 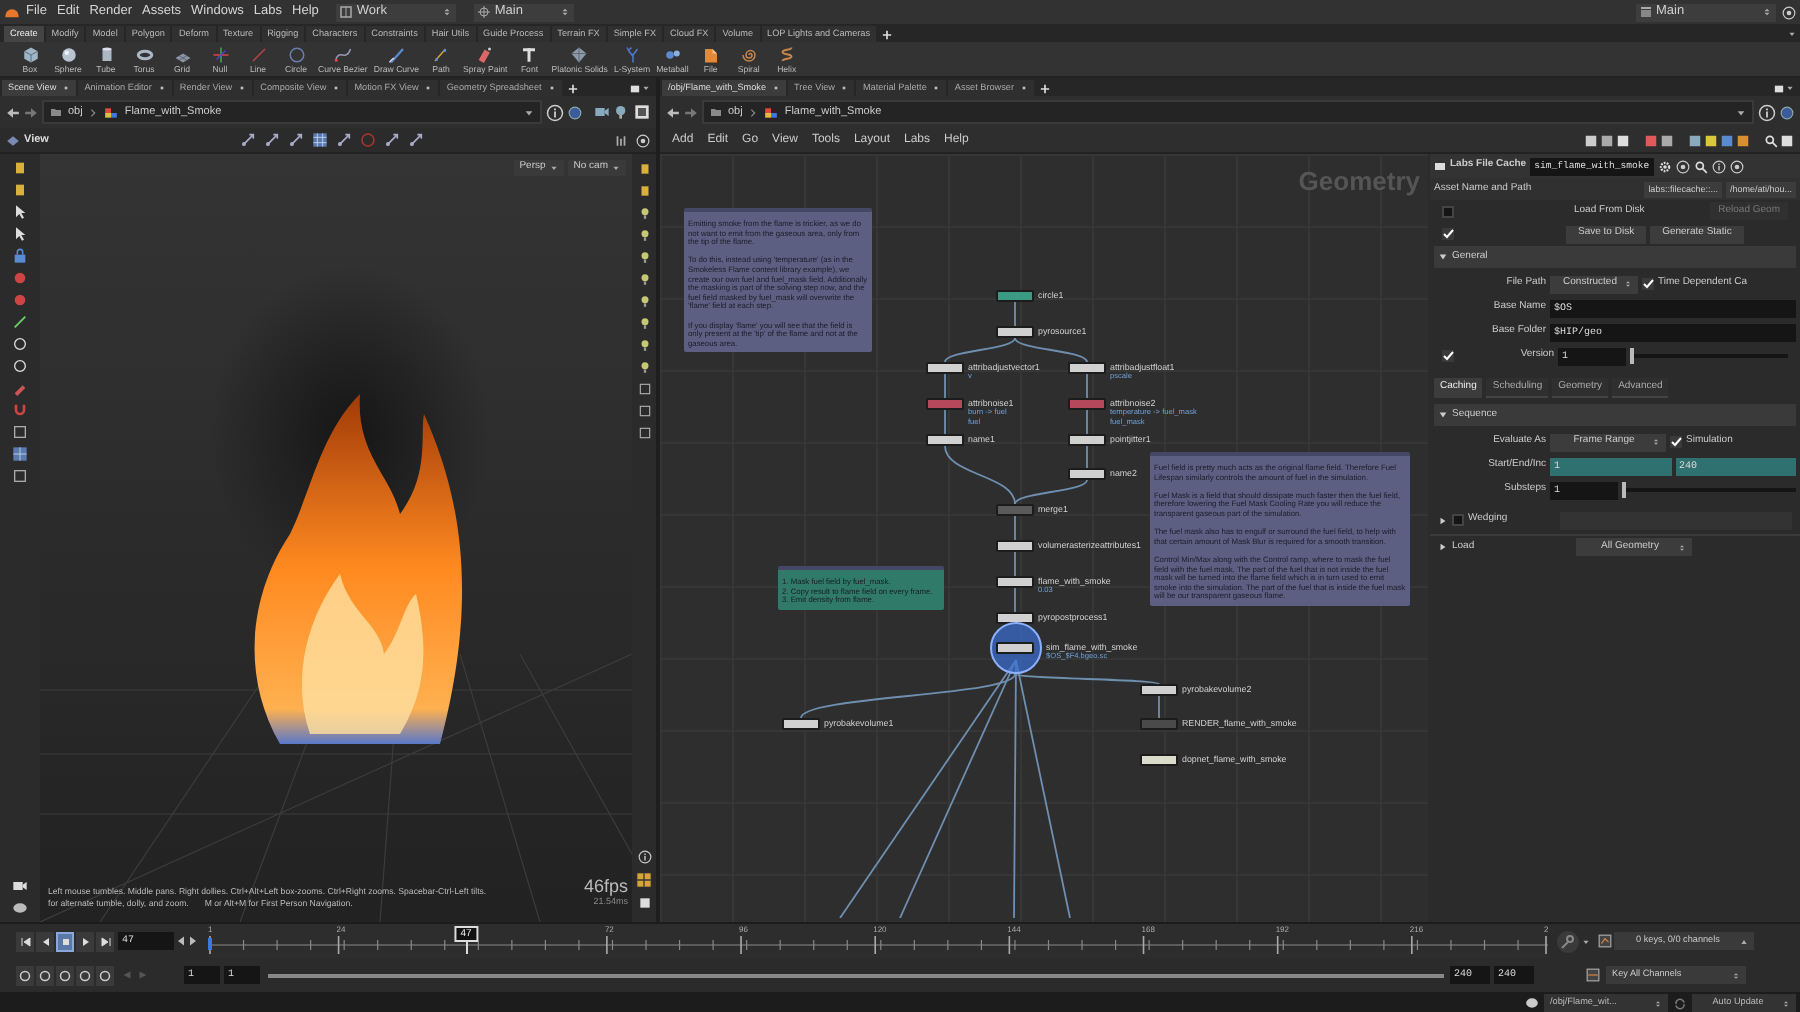 What do you see at coordinates (247, 140) in the screenshot?
I see `move-icon` at bounding box center [247, 140].